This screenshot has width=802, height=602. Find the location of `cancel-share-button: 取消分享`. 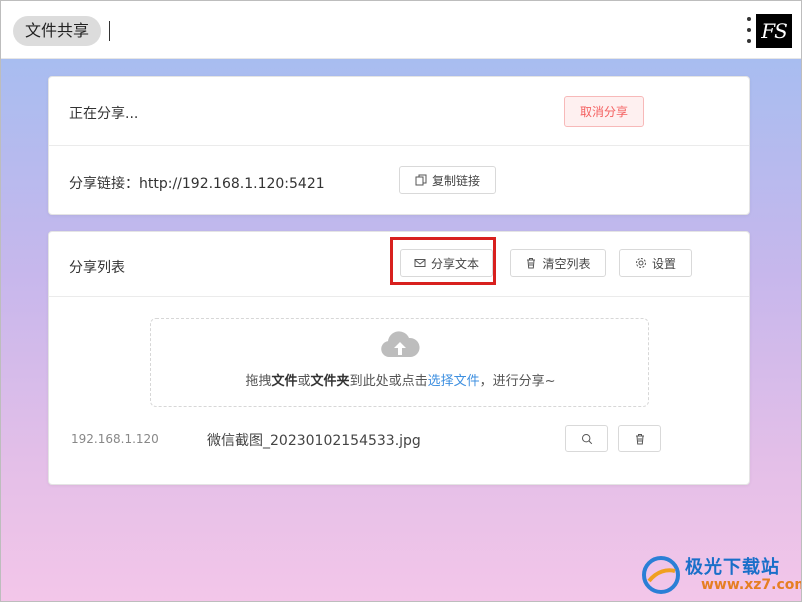

cancel-share-button: 取消分享 is located at coordinates (604, 111).